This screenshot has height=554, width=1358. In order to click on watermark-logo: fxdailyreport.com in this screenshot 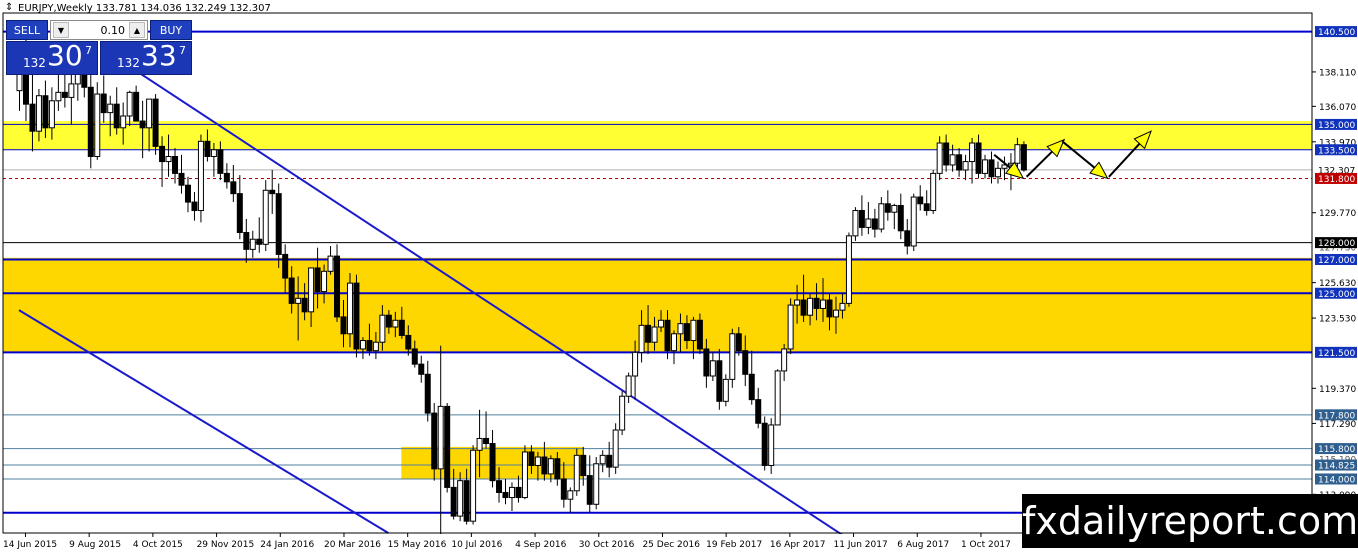, I will do `click(1190, 521)`.